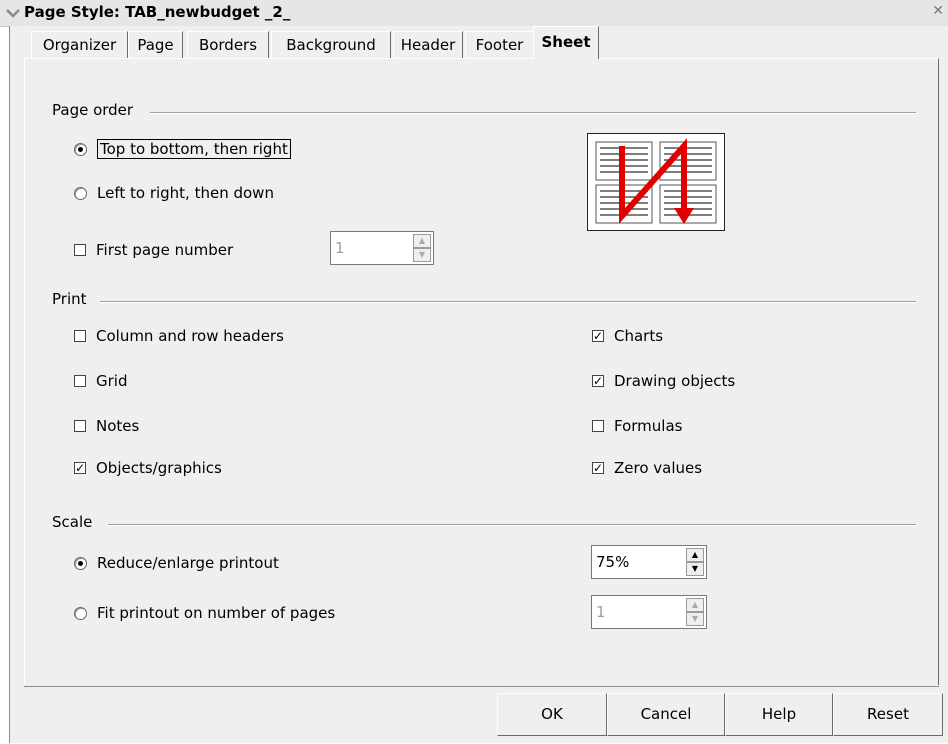 Image resolution: width=948 pixels, height=744 pixels. Describe the element at coordinates (649, 562) in the screenshot. I see `reduce-enlarge-spinner: 75% ▲ ▼` at that location.